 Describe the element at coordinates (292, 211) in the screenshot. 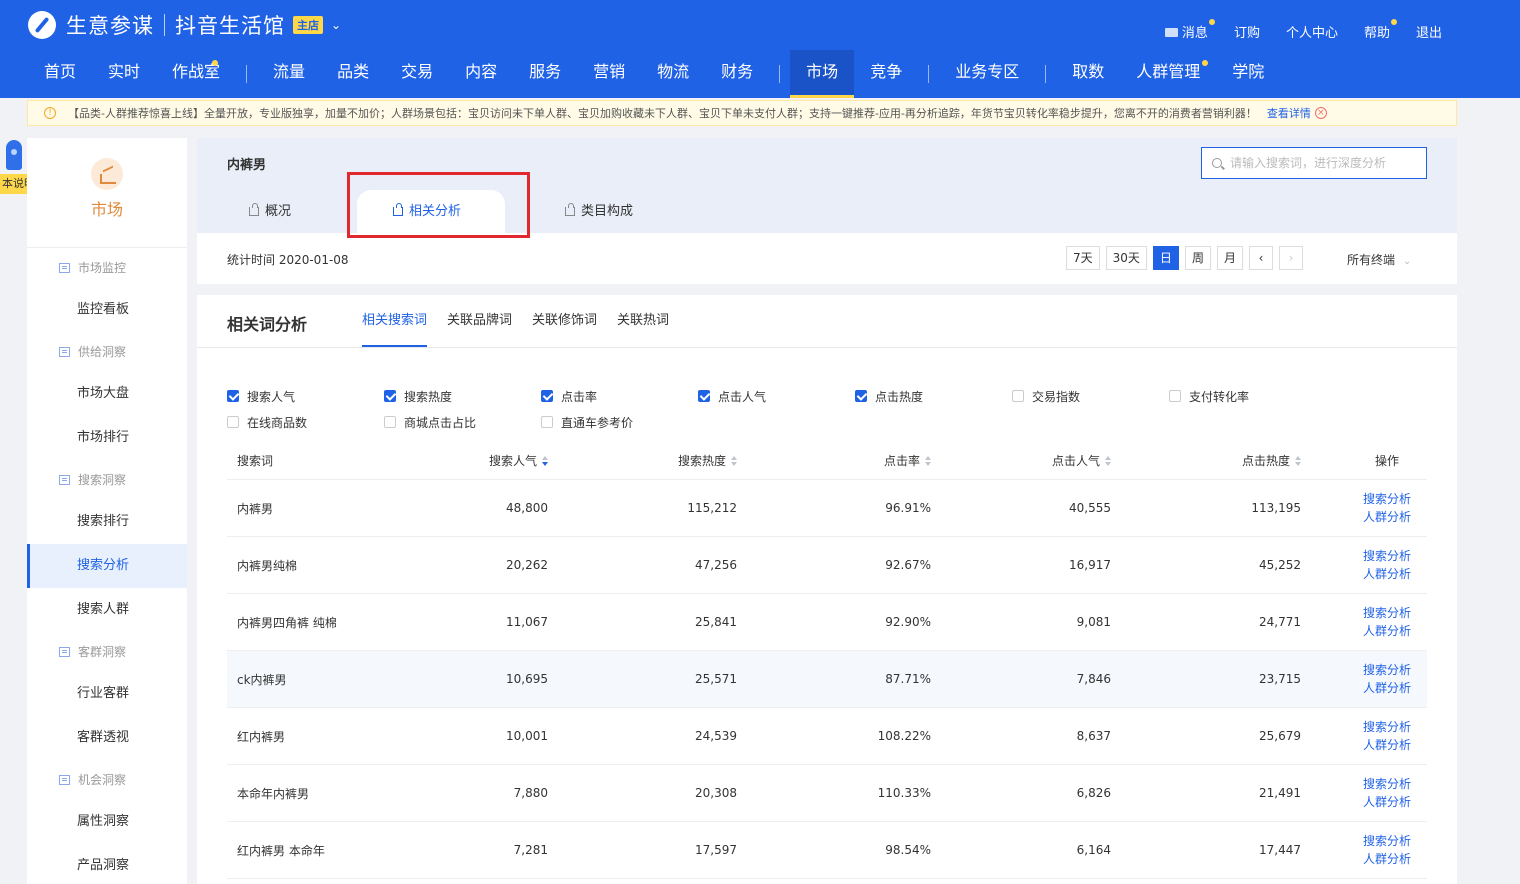

I see `tab-overview: 概况` at that location.